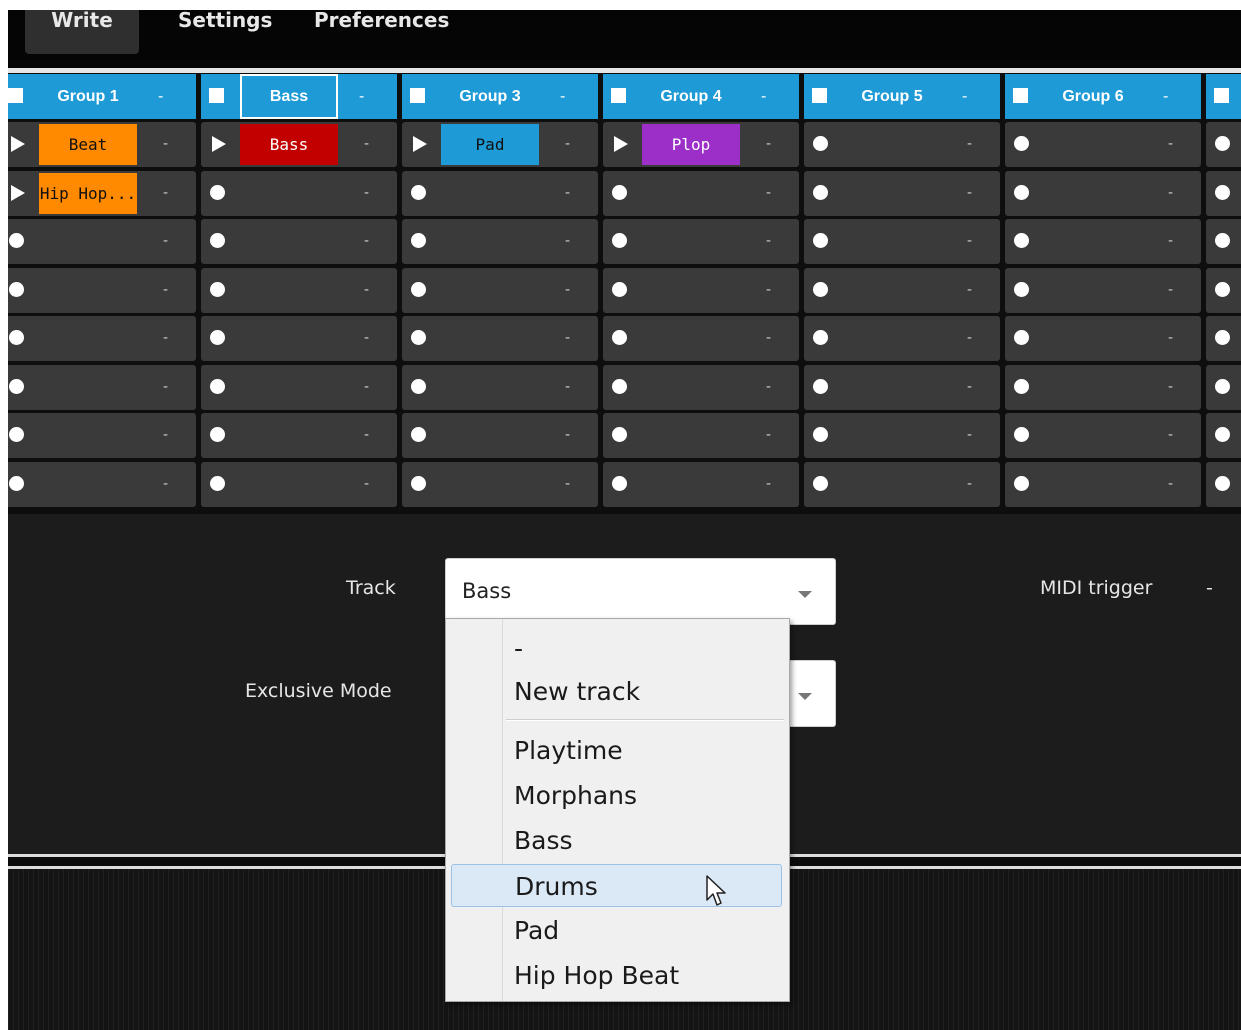  What do you see at coordinates (892, 96) in the screenshot?
I see `group-name: Group 5` at bounding box center [892, 96].